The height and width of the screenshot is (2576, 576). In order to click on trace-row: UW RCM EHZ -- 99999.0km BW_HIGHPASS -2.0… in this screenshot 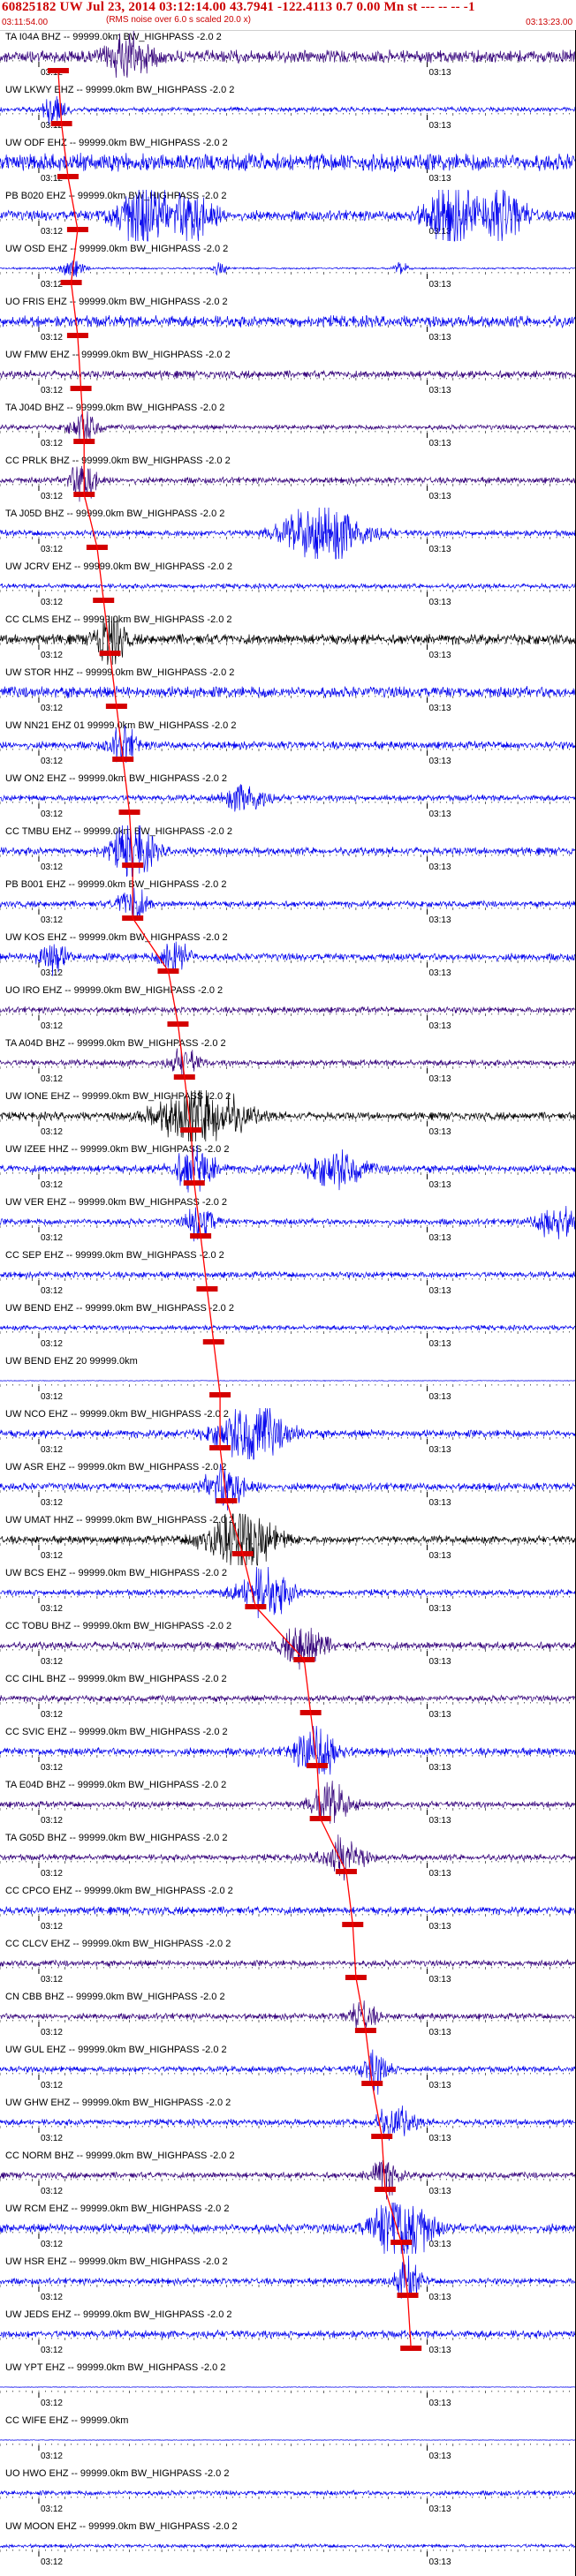, I will do `click(288, 2229)`.